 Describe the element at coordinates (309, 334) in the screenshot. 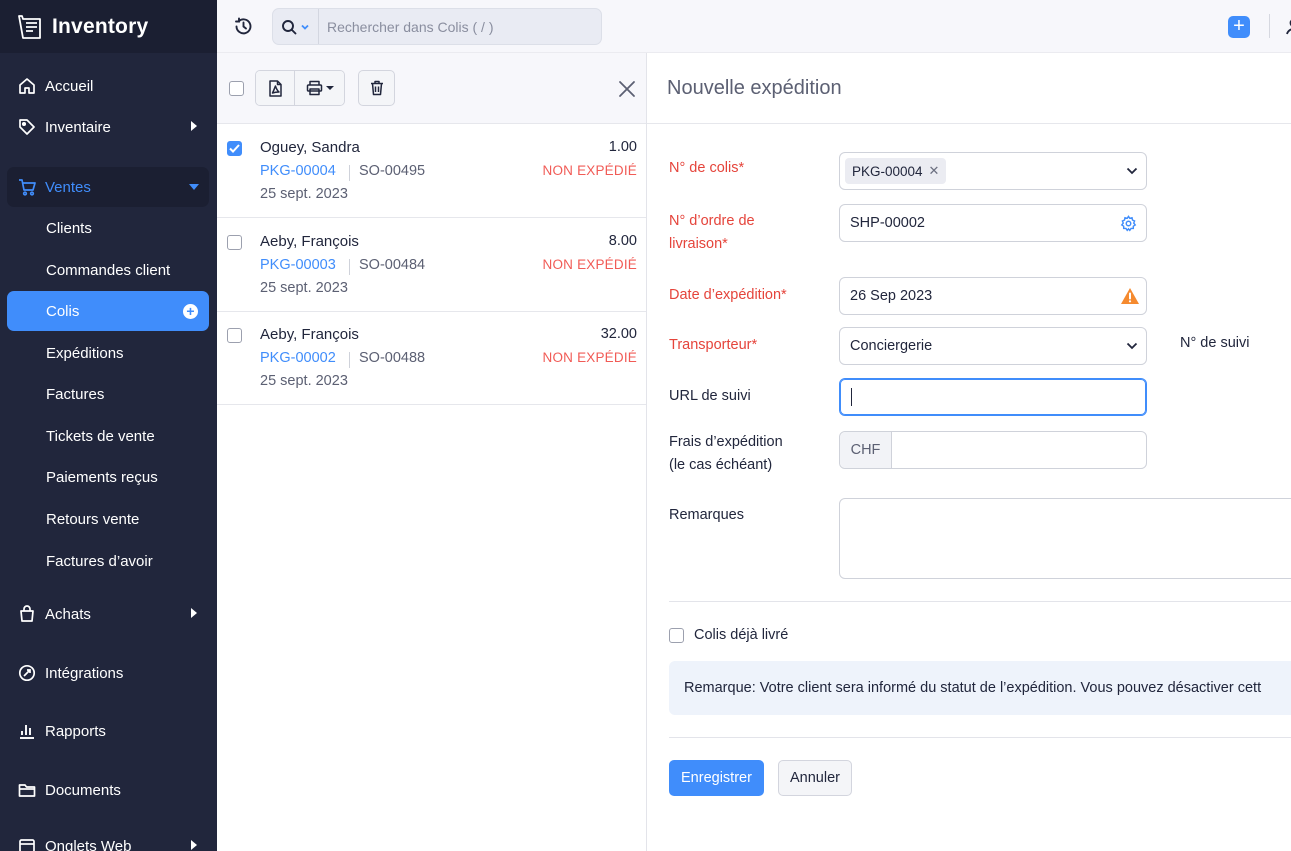

I see `customer-name: Aeby, François` at that location.